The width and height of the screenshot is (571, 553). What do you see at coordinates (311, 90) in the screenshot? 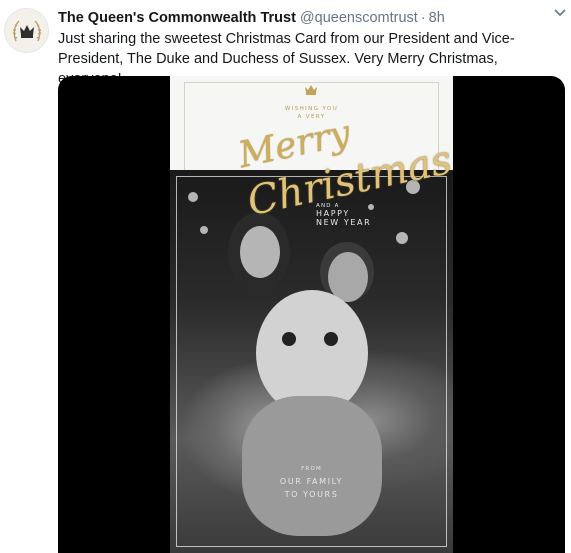
I see `royal-cypher-icon` at bounding box center [311, 90].